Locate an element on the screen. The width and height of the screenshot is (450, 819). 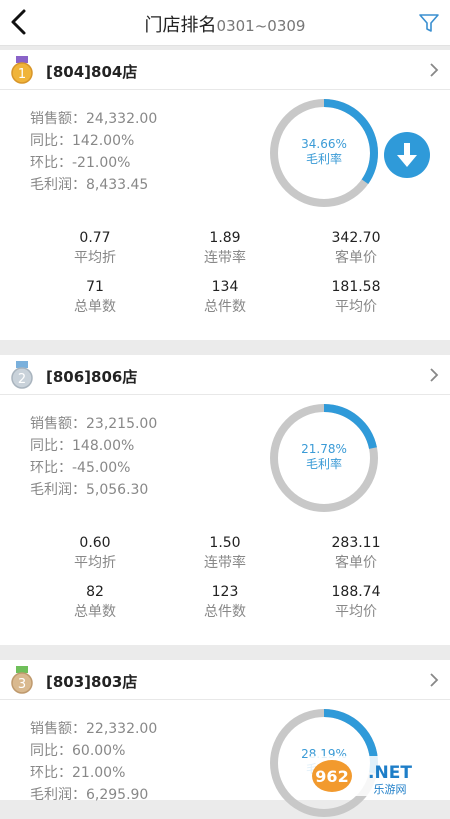
profit-value: 6,295.90 is located at coordinates (117, 795).